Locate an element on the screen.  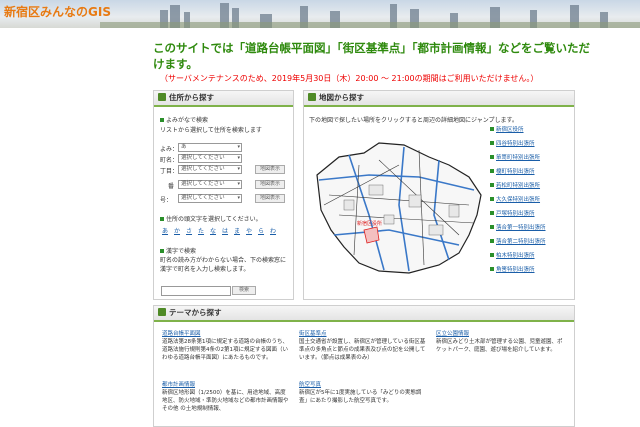
search-button: 検索 is located at coordinates (244, 290).